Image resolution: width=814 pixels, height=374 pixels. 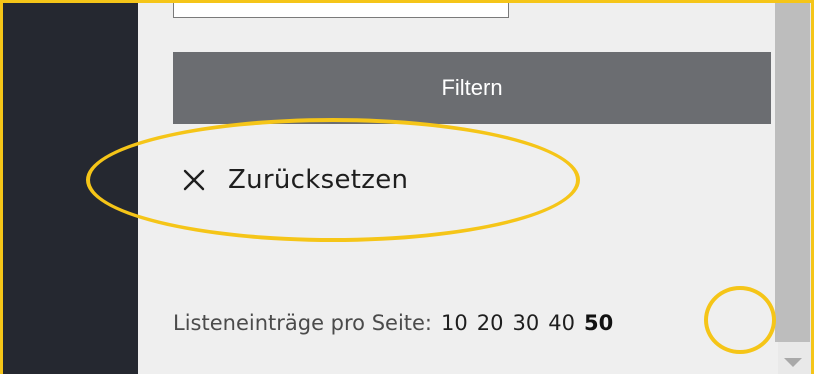 What do you see at coordinates (525, 323) in the screenshot?
I see `page-size-option: 30` at bounding box center [525, 323].